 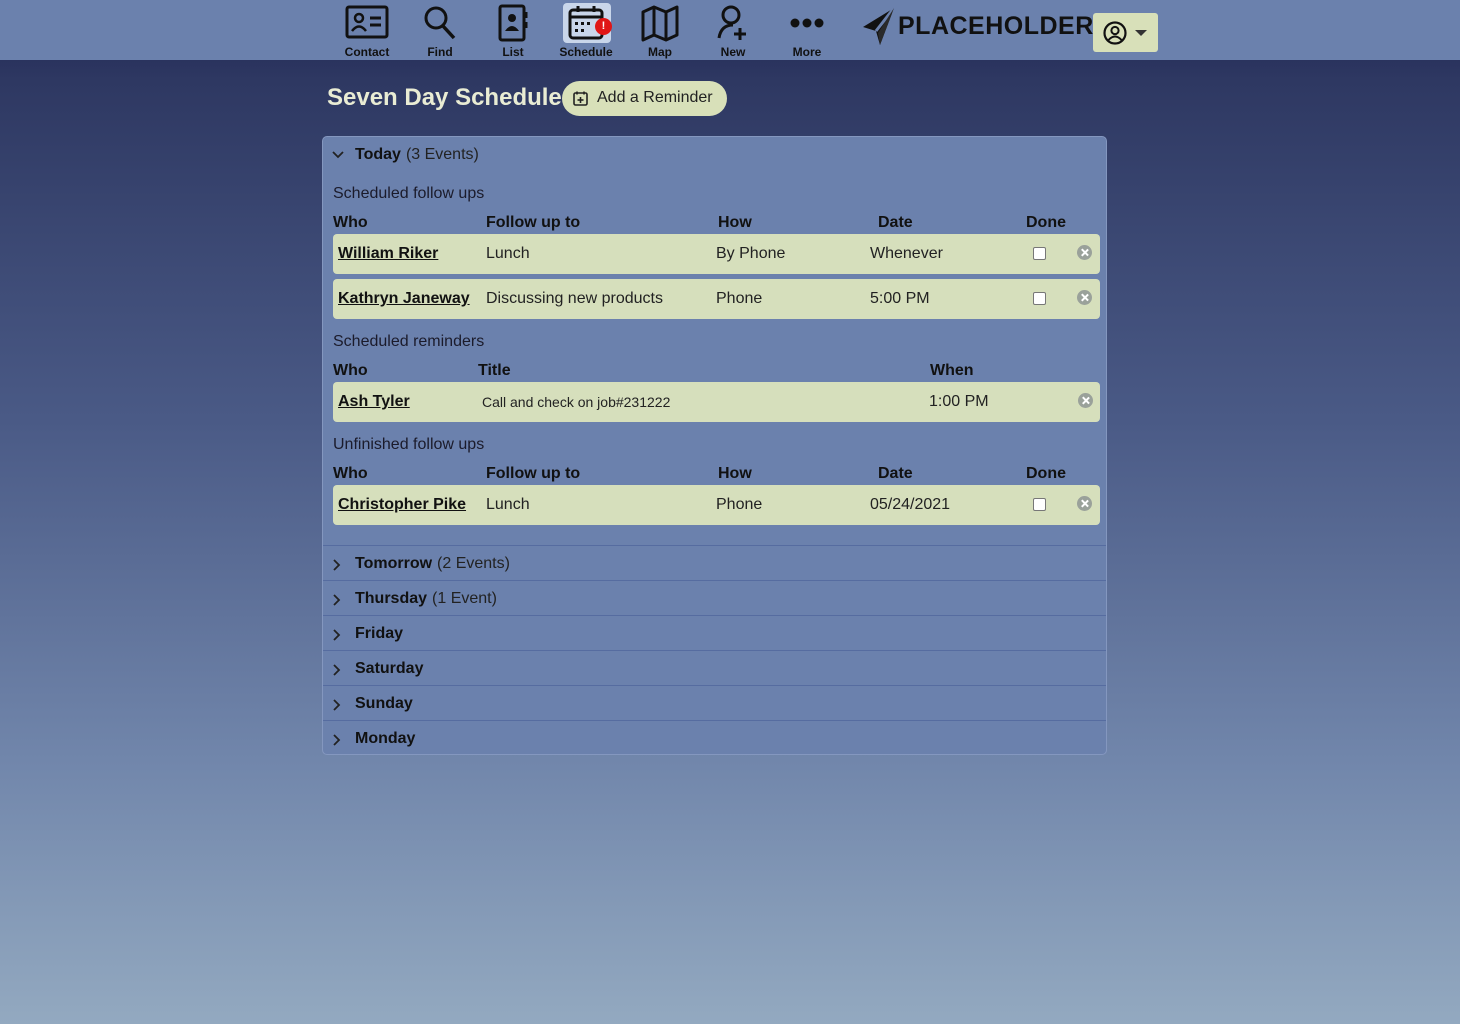 I want to click on col-header-title: Title, so click(x=494, y=370).